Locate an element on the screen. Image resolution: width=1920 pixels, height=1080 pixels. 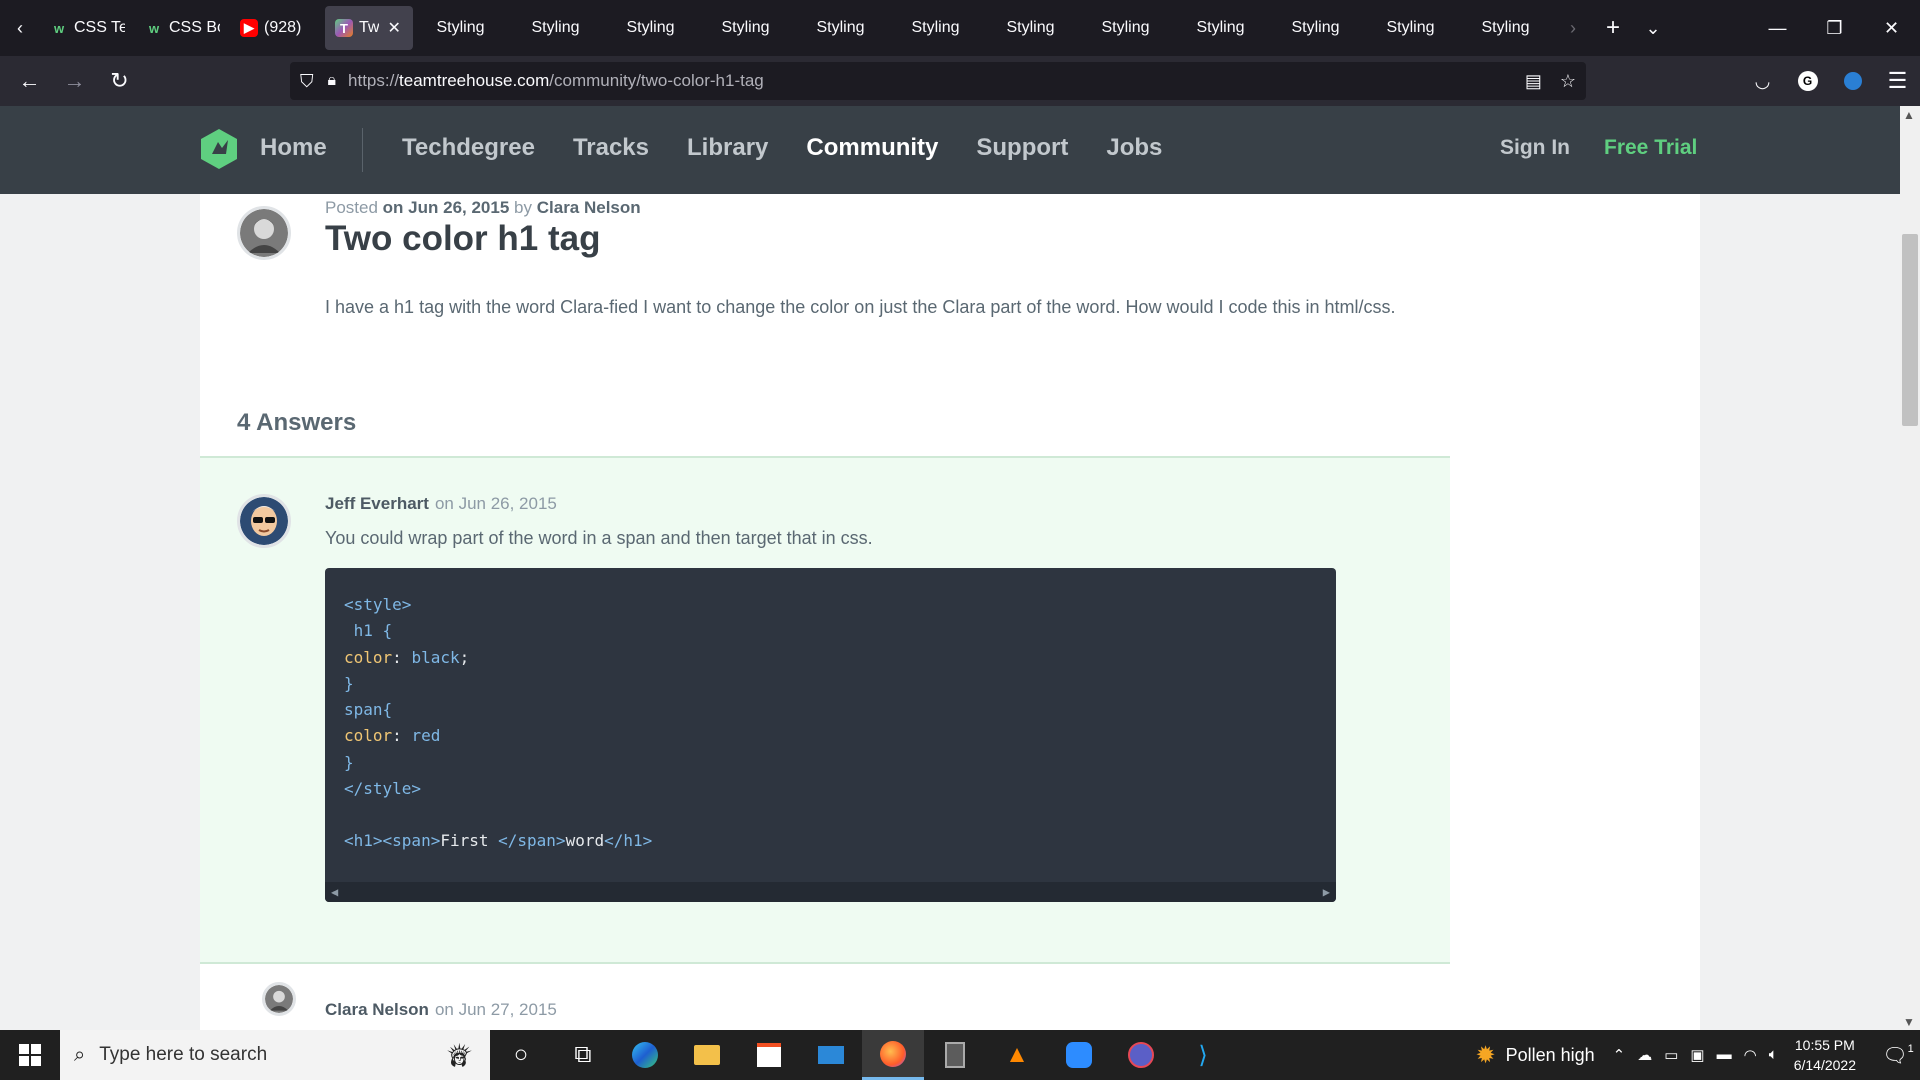
mail-icon is located at coordinates (831, 1055).